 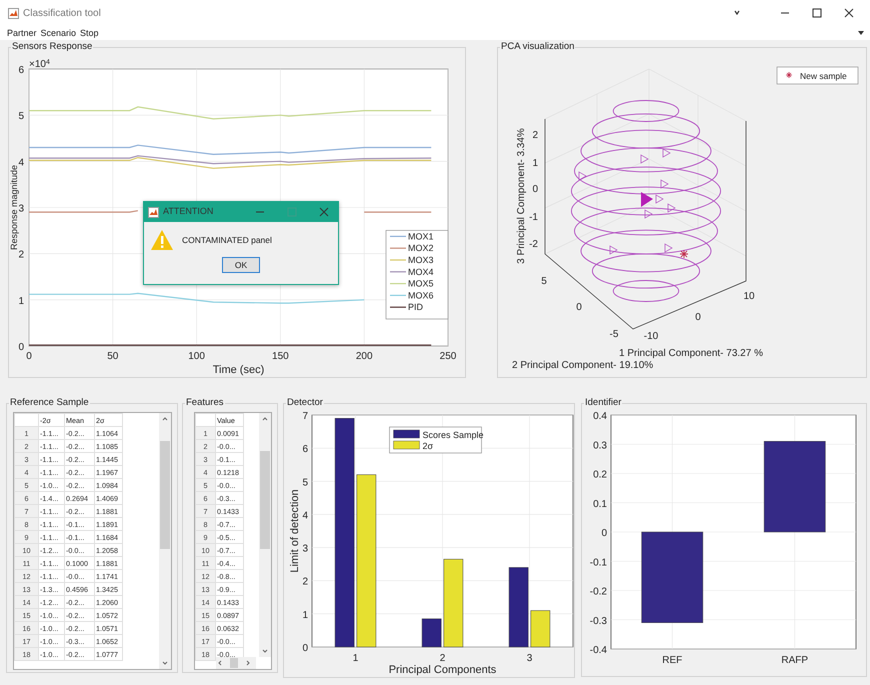 What do you see at coordinates (691, 353) in the screenshot?
I see `axis-label: 1 Principal Component- 73.27 %` at bounding box center [691, 353].